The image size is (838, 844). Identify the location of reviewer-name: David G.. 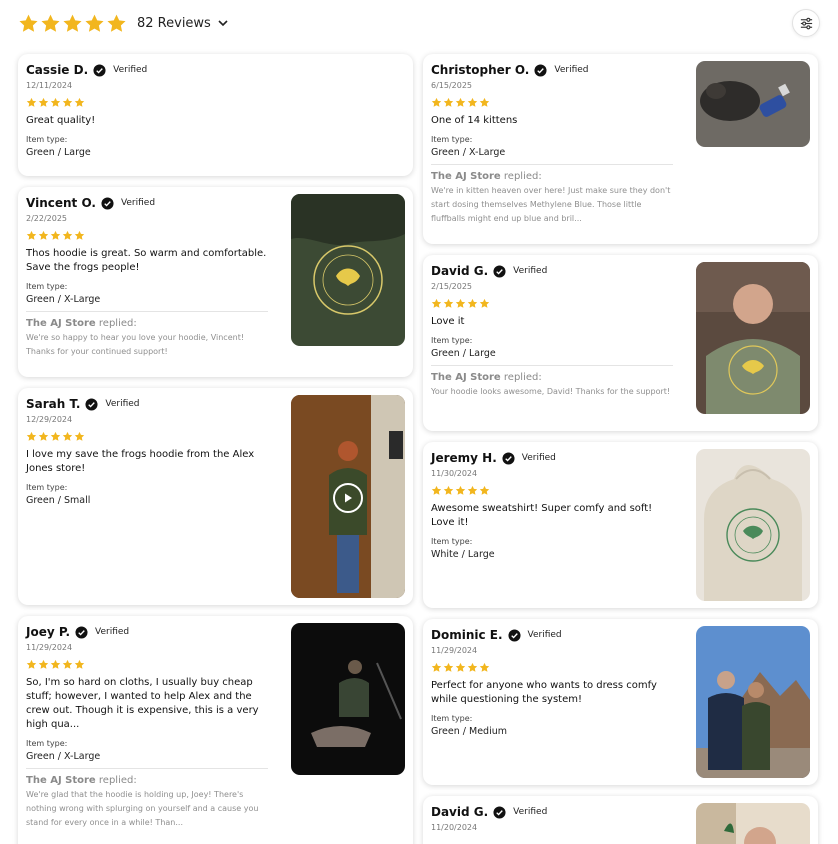
(460, 271).